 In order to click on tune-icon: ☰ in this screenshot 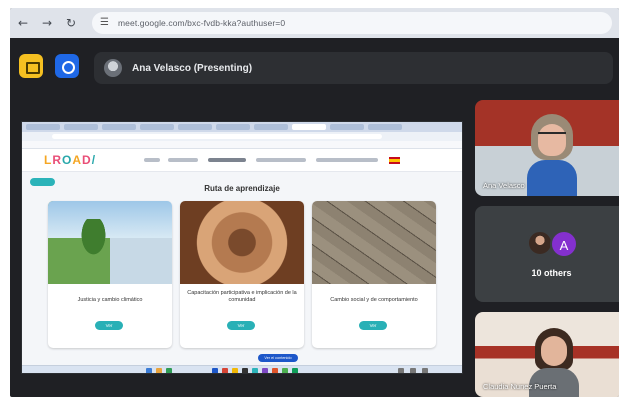, I will do `click(106, 23)`.